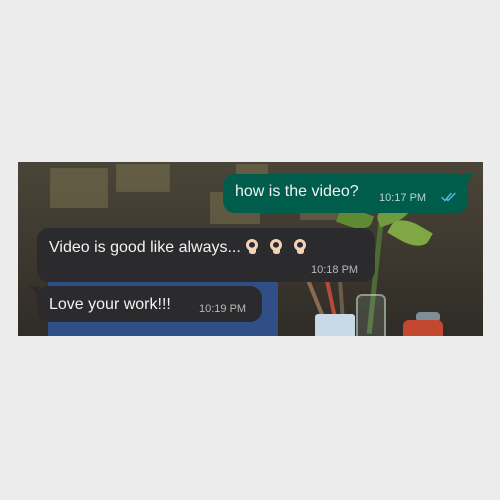 The width and height of the screenshot is (500, 500). I want to click on incoming-message-bubble: Video is good like always... 10:18 PM, so click(206, 255).